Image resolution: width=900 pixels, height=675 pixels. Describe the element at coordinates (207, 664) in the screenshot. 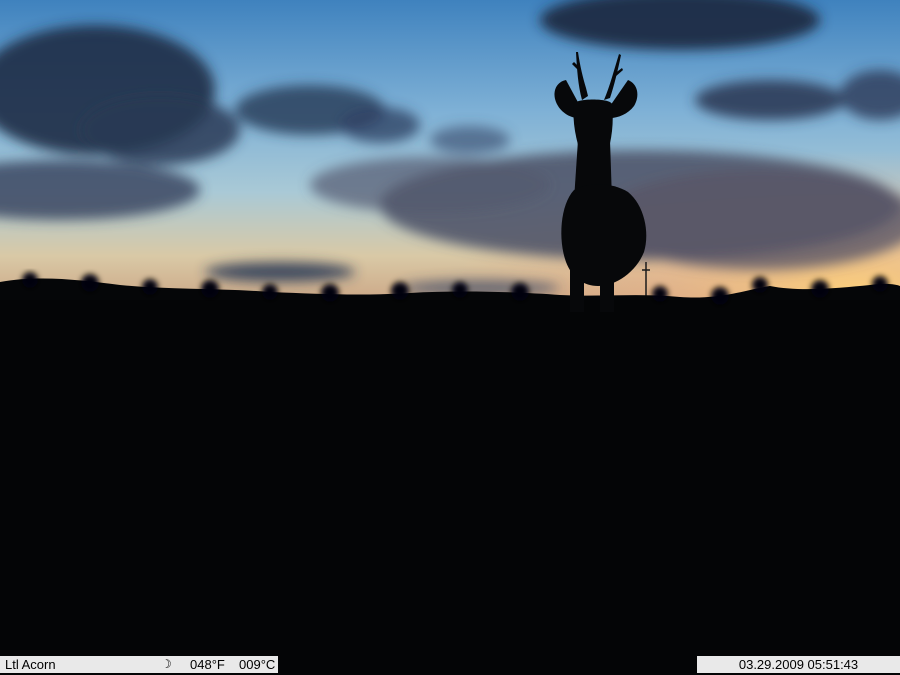

I see `temperature-fahrenheit: 048°F` at that location.